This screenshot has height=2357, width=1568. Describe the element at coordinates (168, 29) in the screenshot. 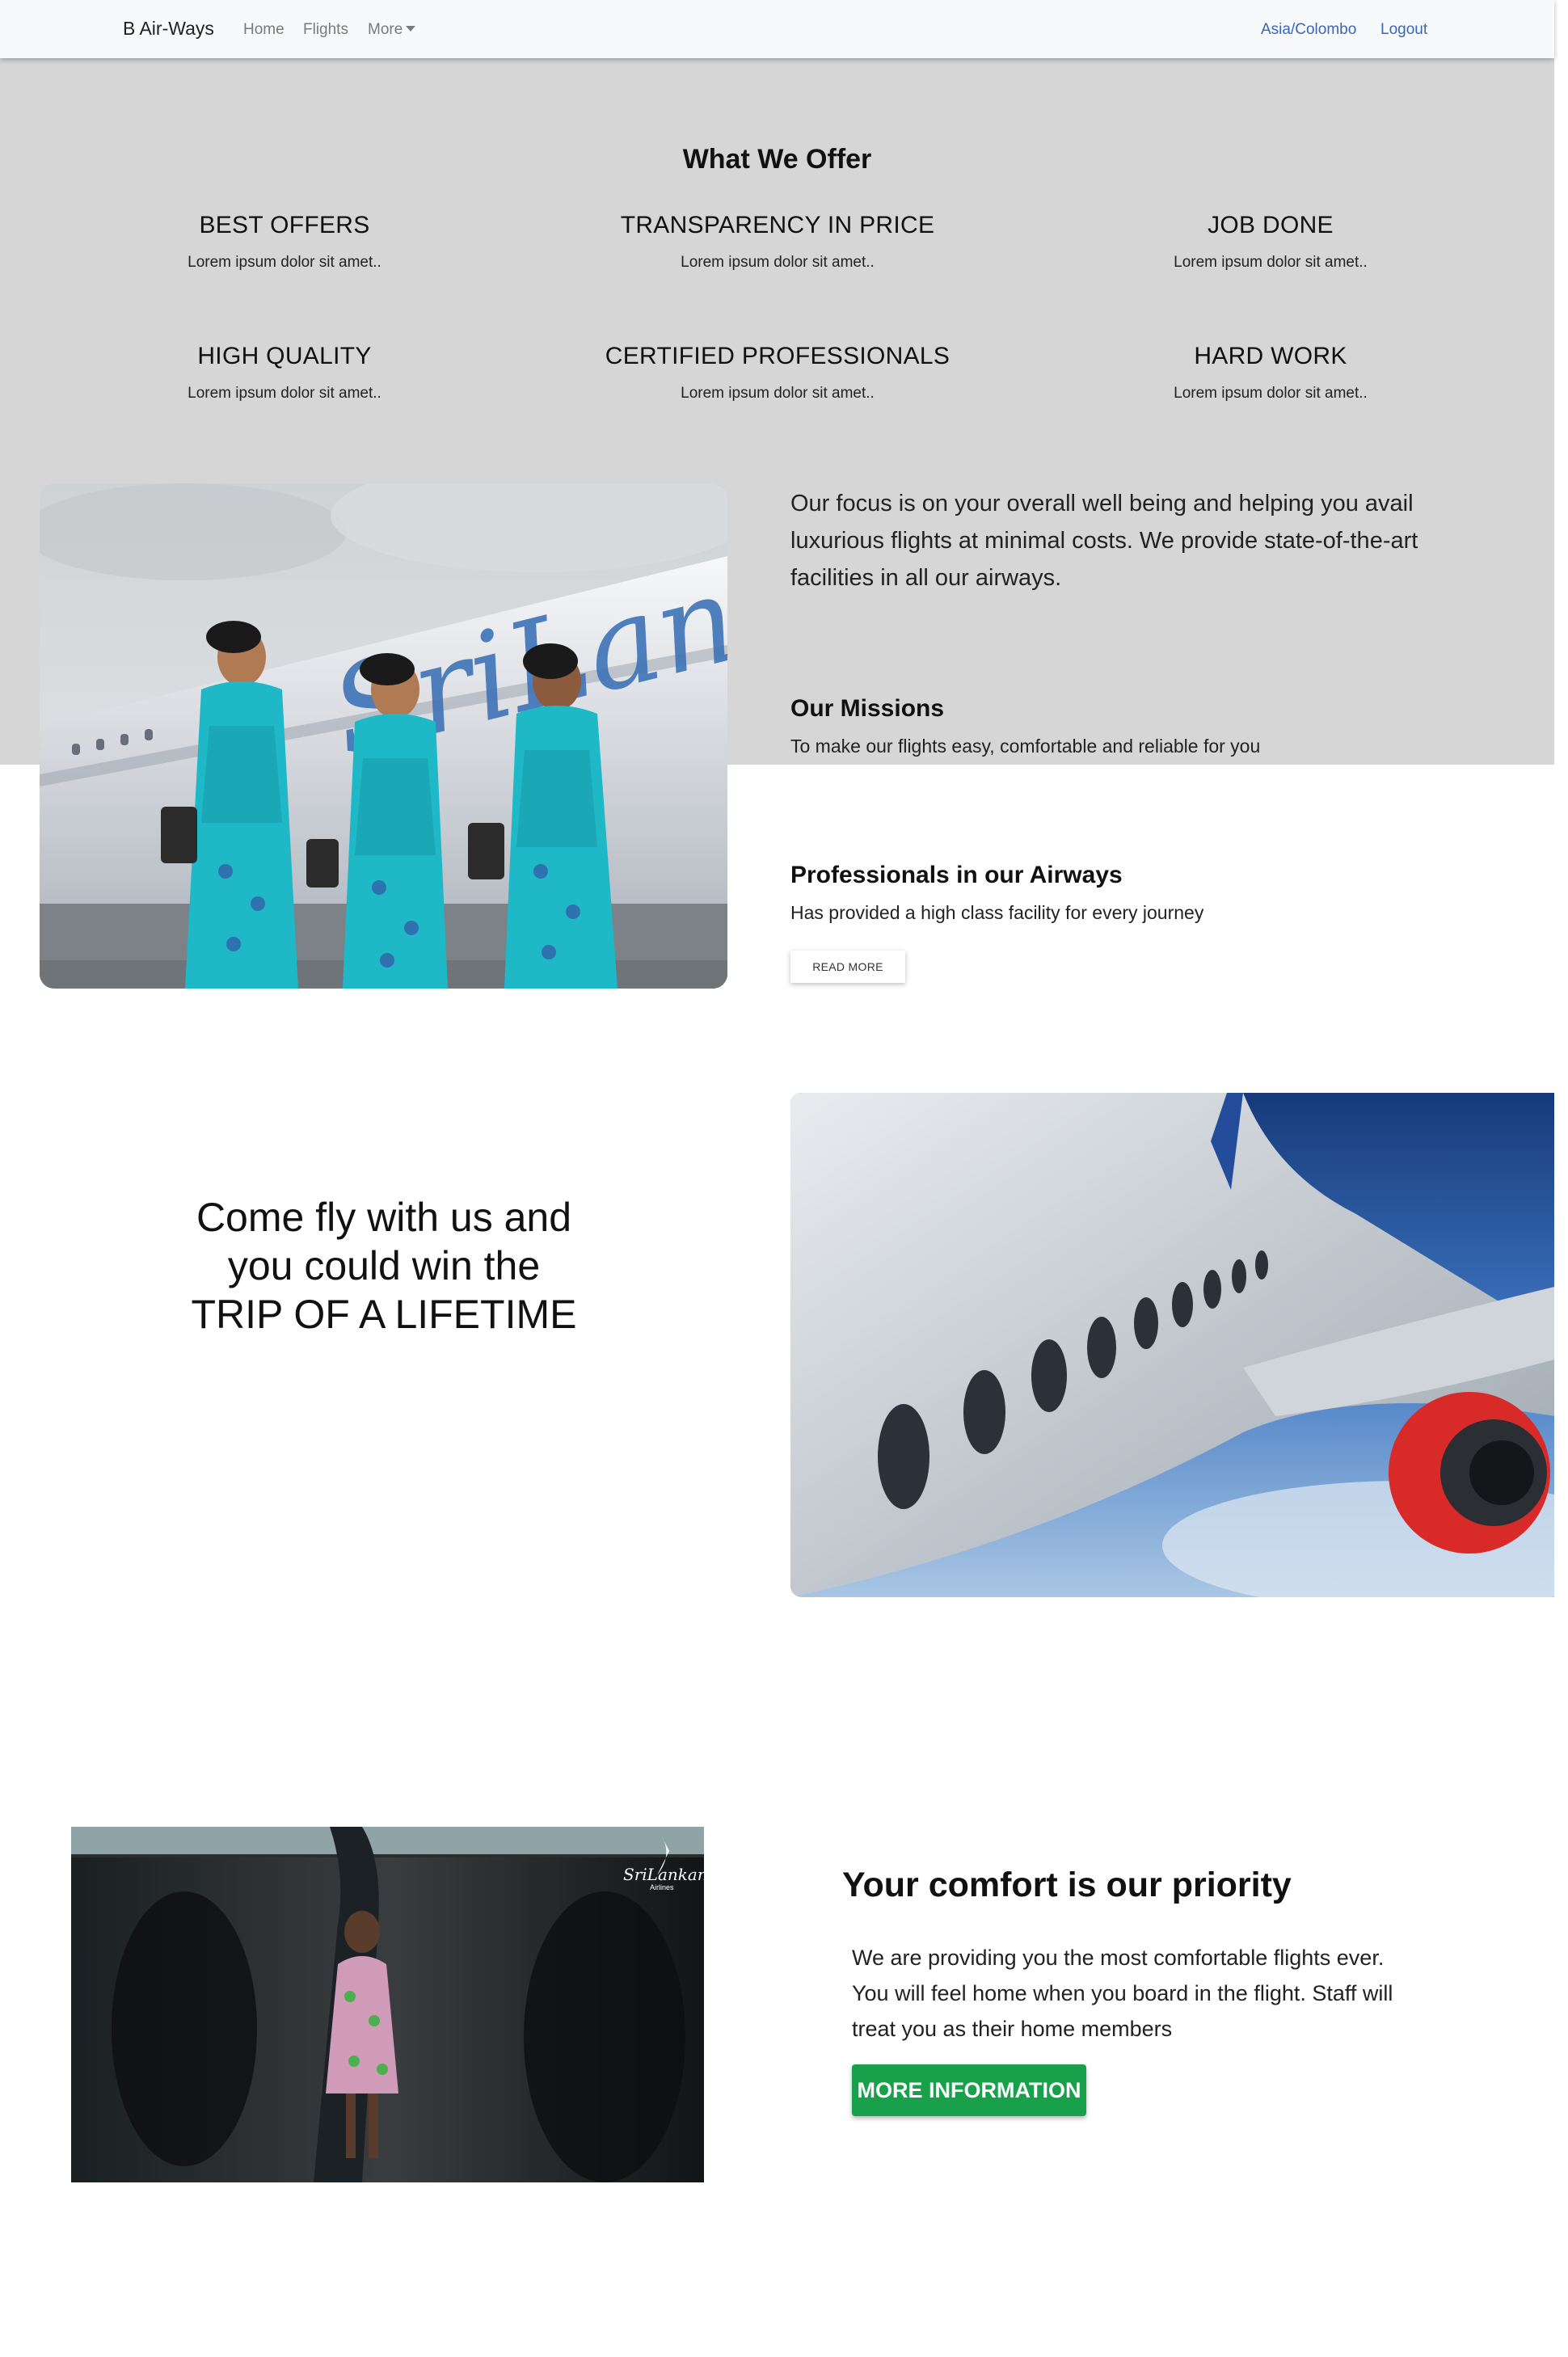

I see `brand-logo: B Air-Ways` at that location.